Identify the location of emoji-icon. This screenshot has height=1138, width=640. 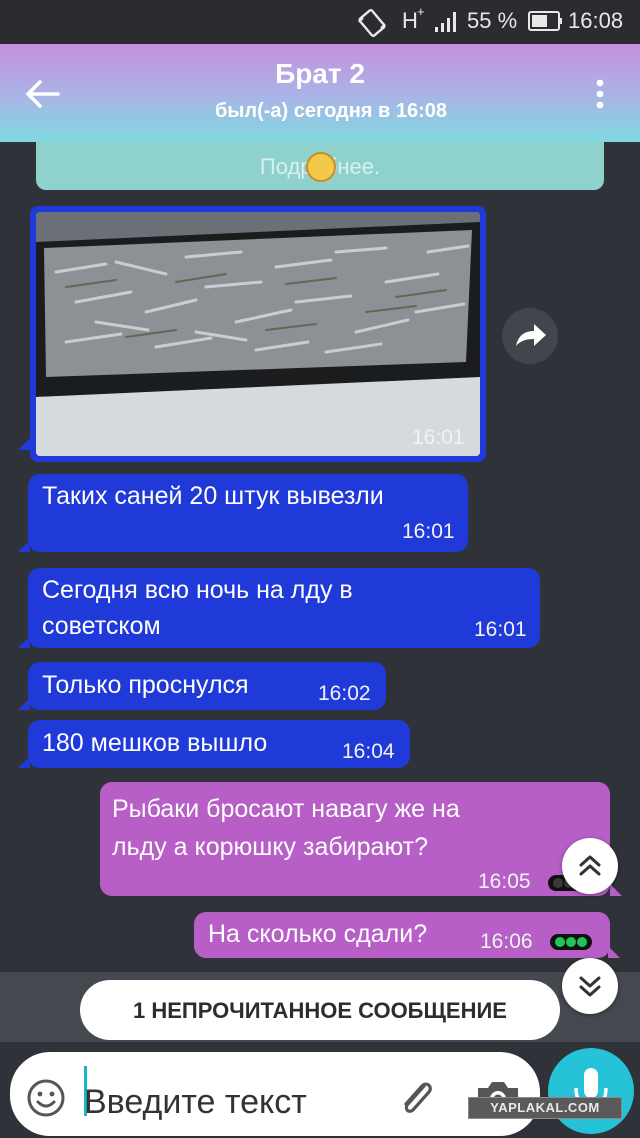
(46, 1098).